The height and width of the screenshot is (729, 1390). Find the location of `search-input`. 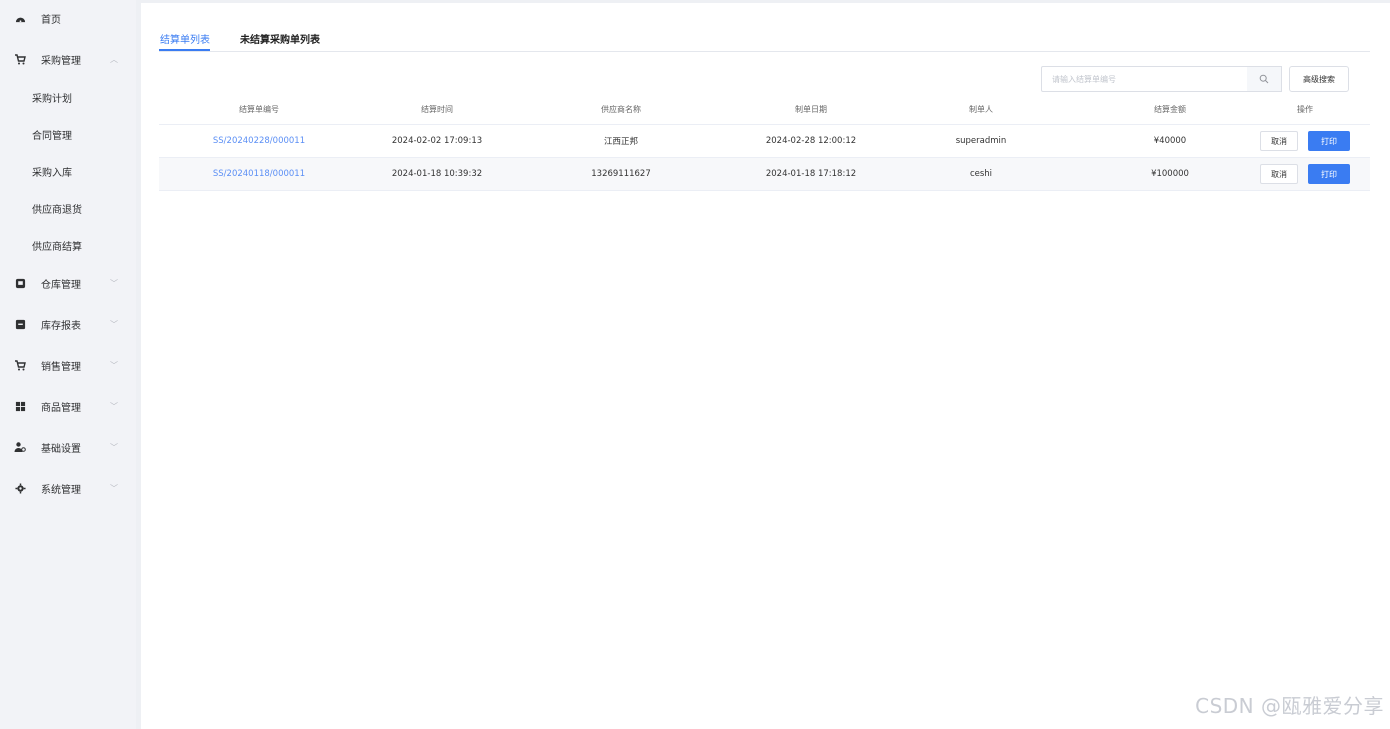

search-input is located at coordinates (1147, 79).